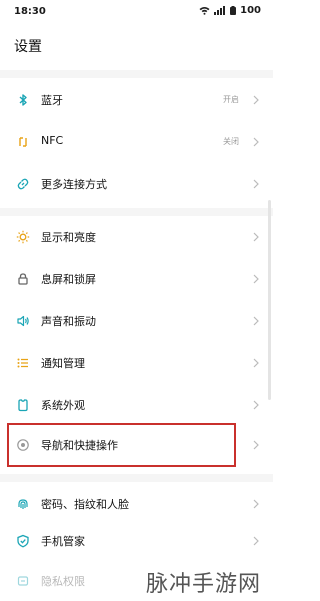 This screenshot has height=601, width=320. I want to click on item-label: 密码、指纹和人脸, so click(85, 504).